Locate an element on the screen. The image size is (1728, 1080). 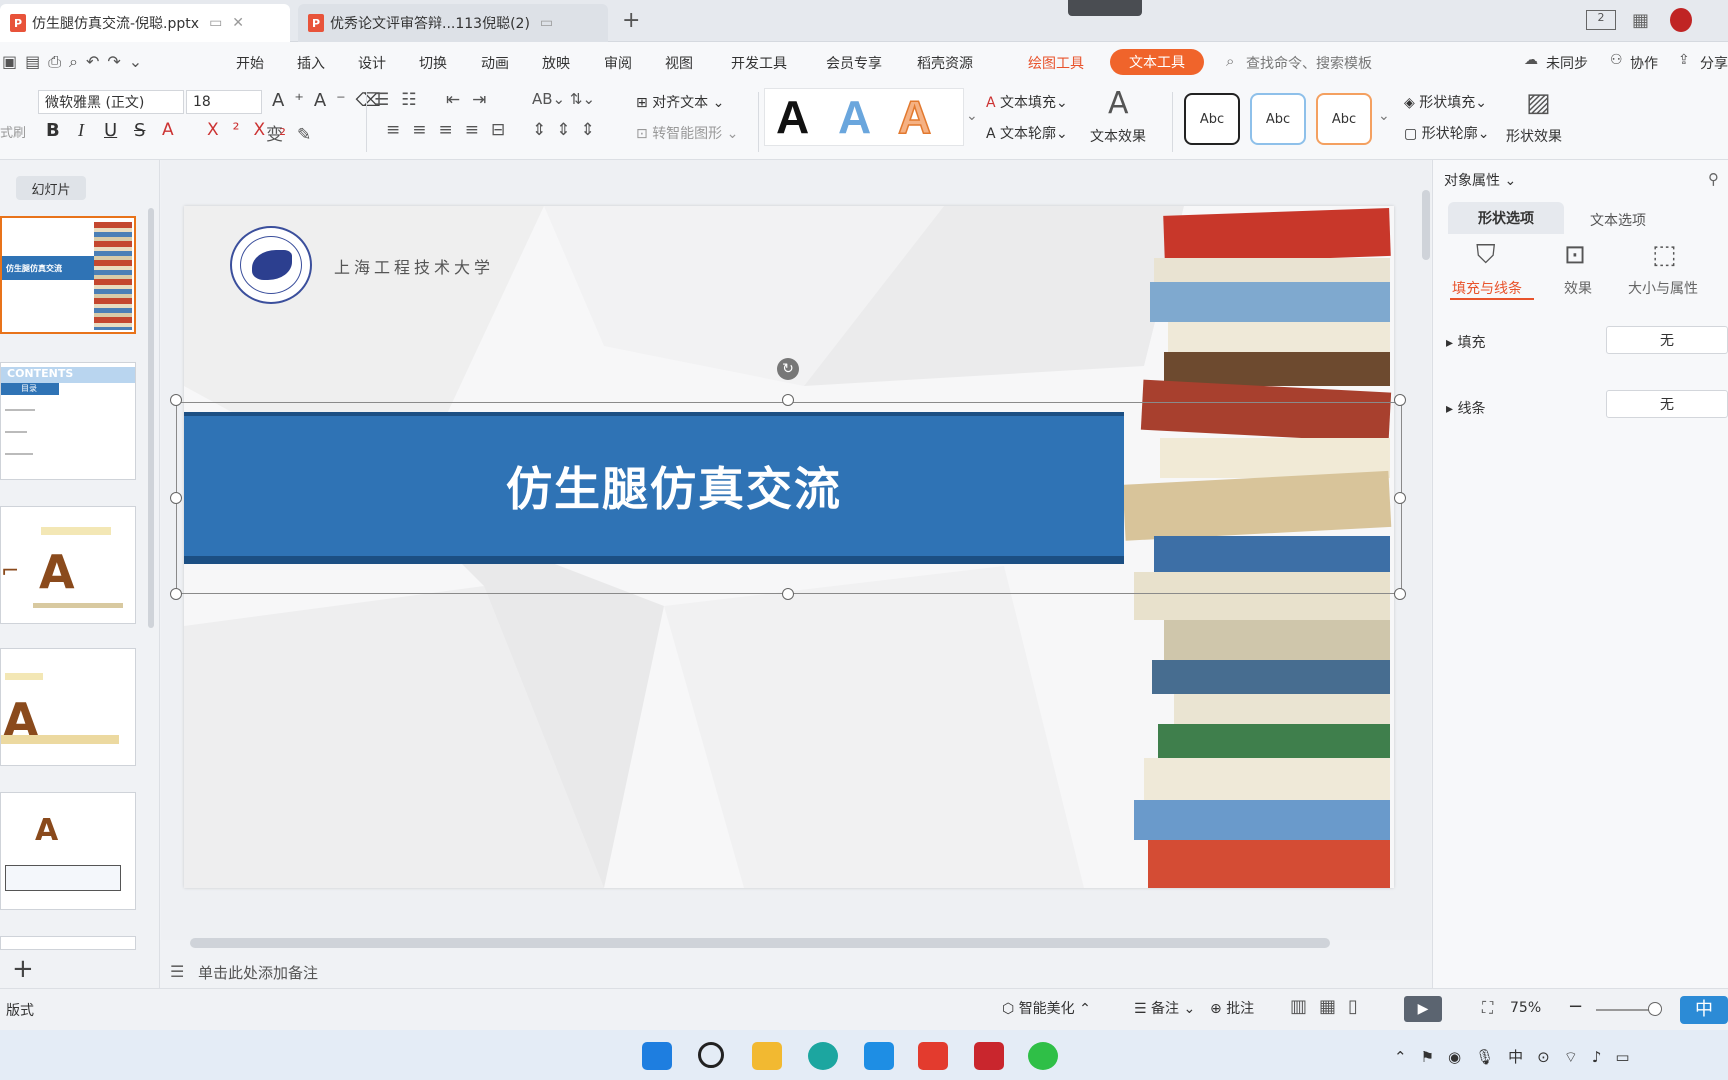
underline-button: U is located at coordinates (110, 130).